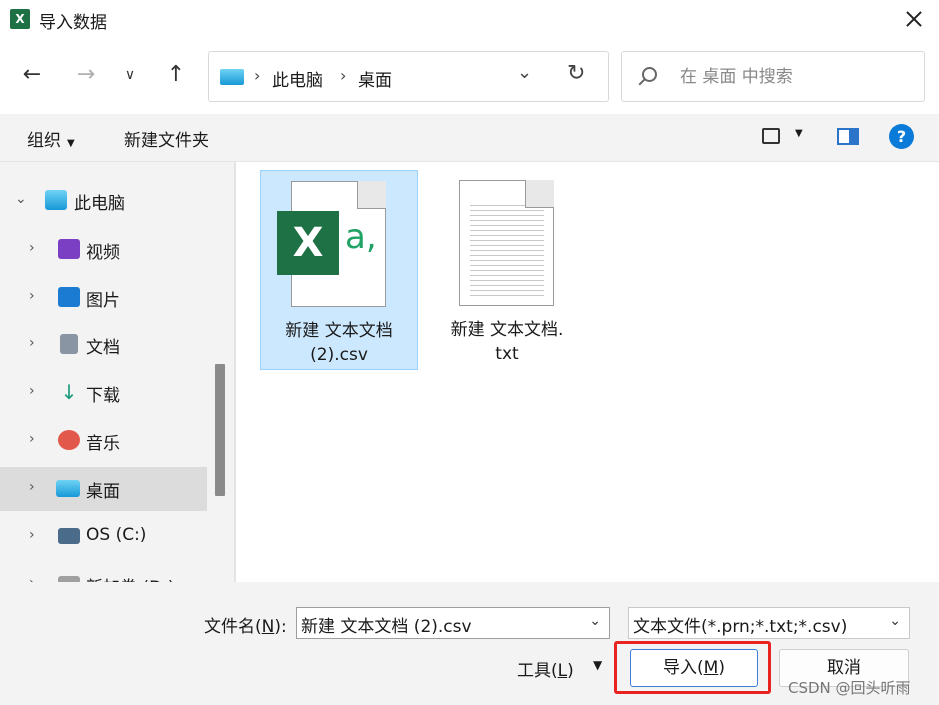 The height and width of the screenshot is (705, 939). I want to click on sidebar-item-drive-d: › 新加卷 (D:), so click(103, 572).